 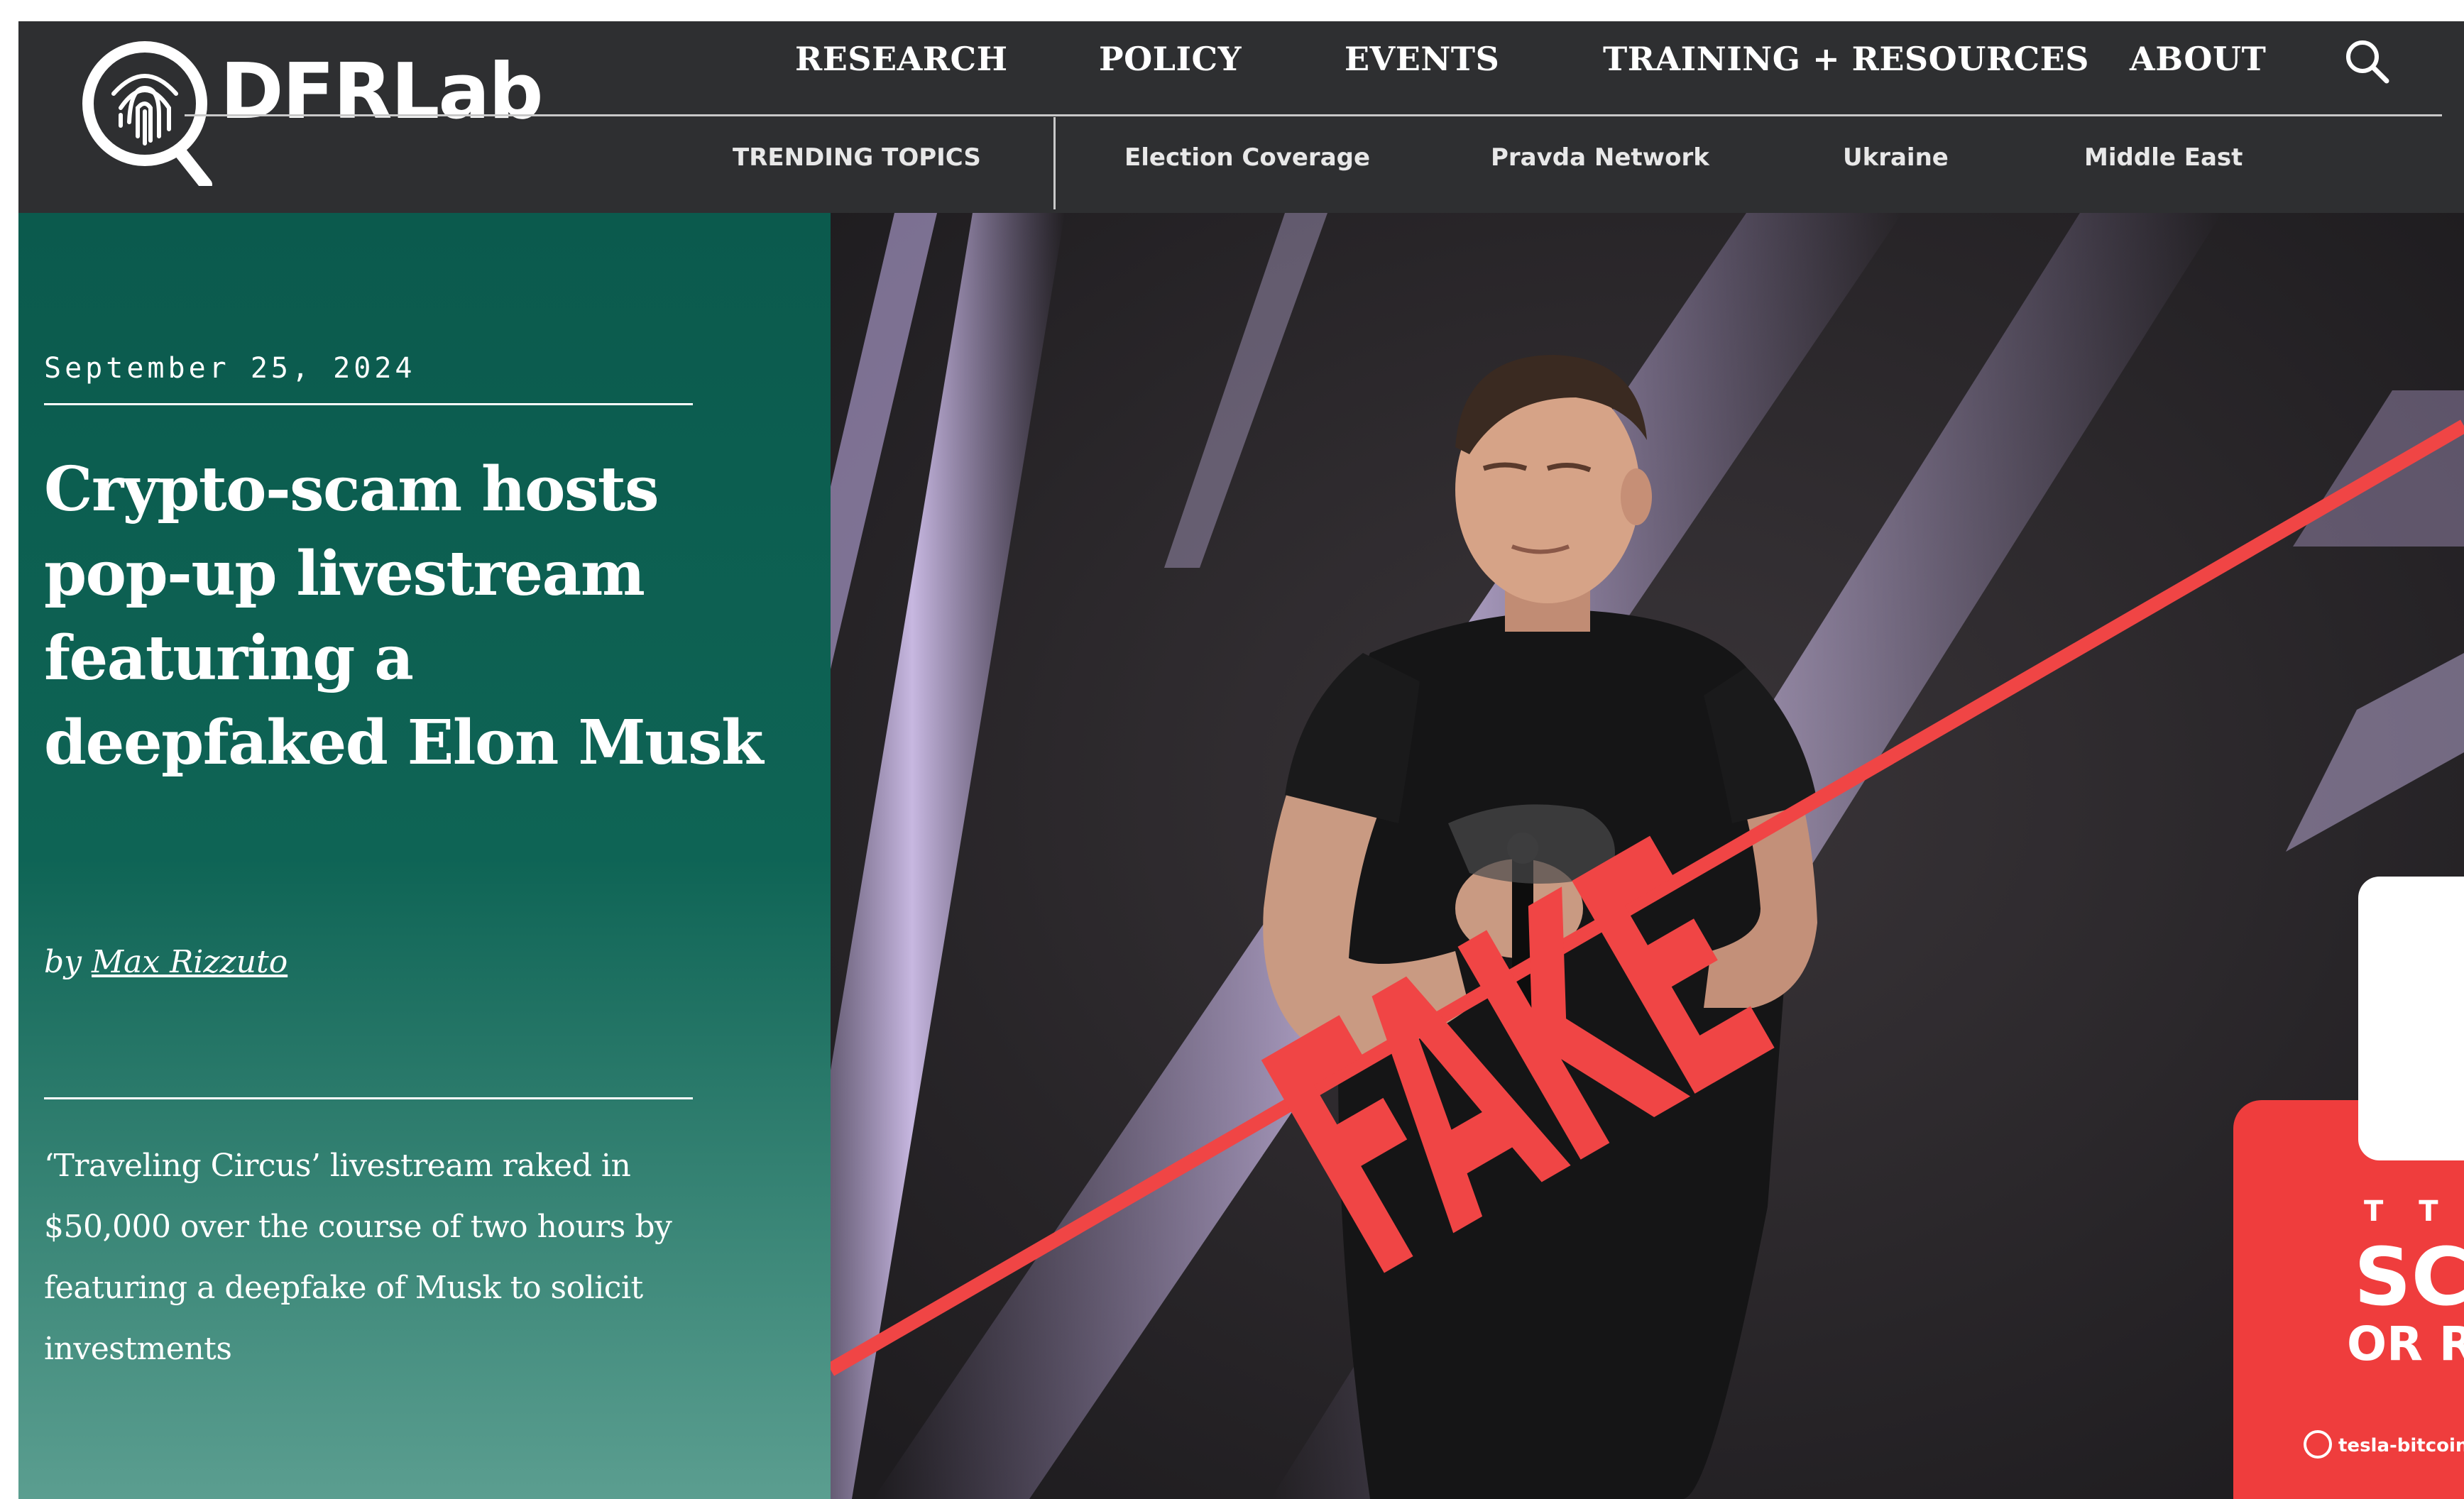 What do you see at coordinates (369, 404) in the screenshot?
I see `date-rule` at bounding box center [369, 404].